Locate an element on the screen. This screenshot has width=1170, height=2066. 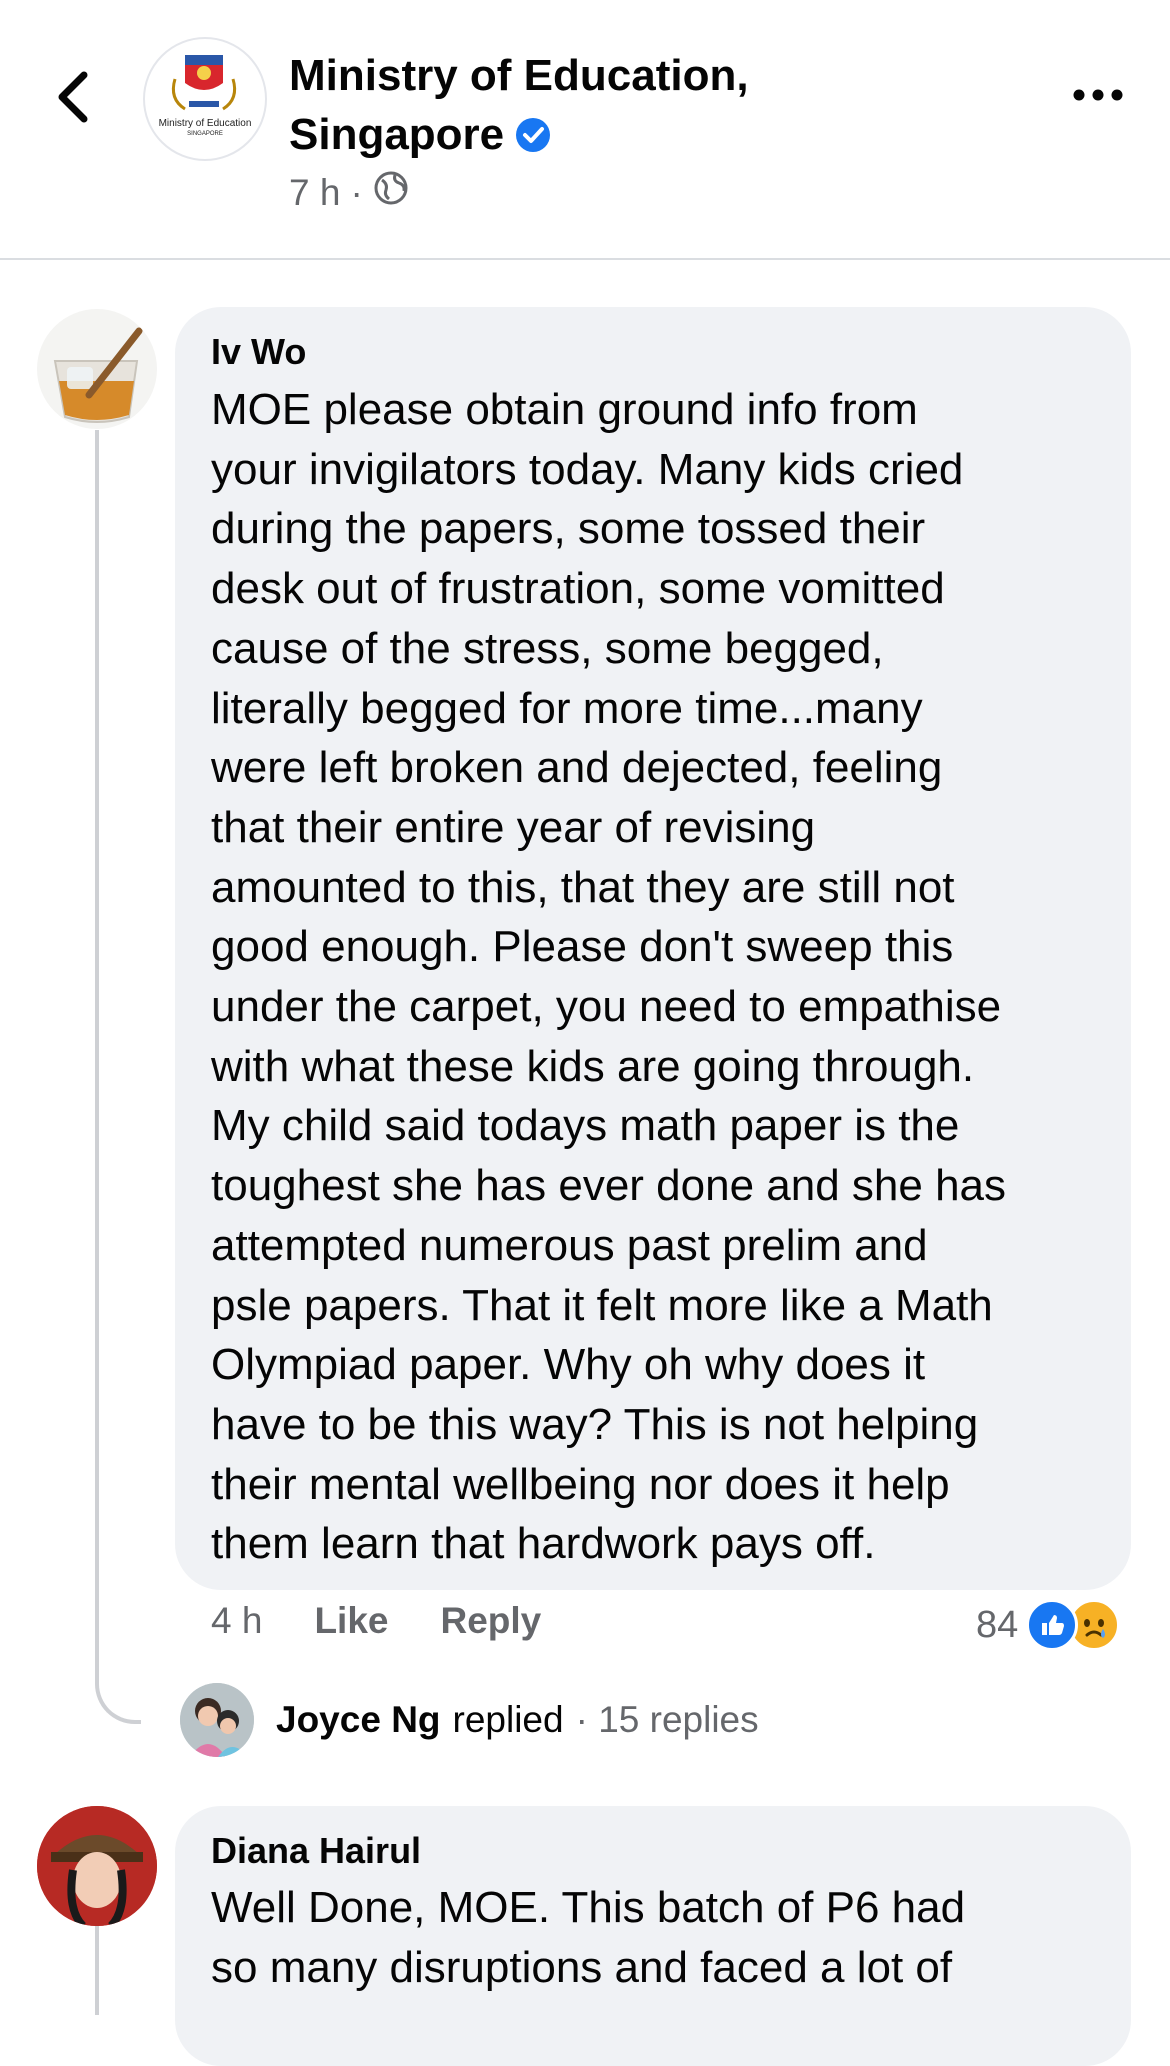
view-replies-link: Joyce Ng replied · 15 replies is located at coordinates (469, 1720).